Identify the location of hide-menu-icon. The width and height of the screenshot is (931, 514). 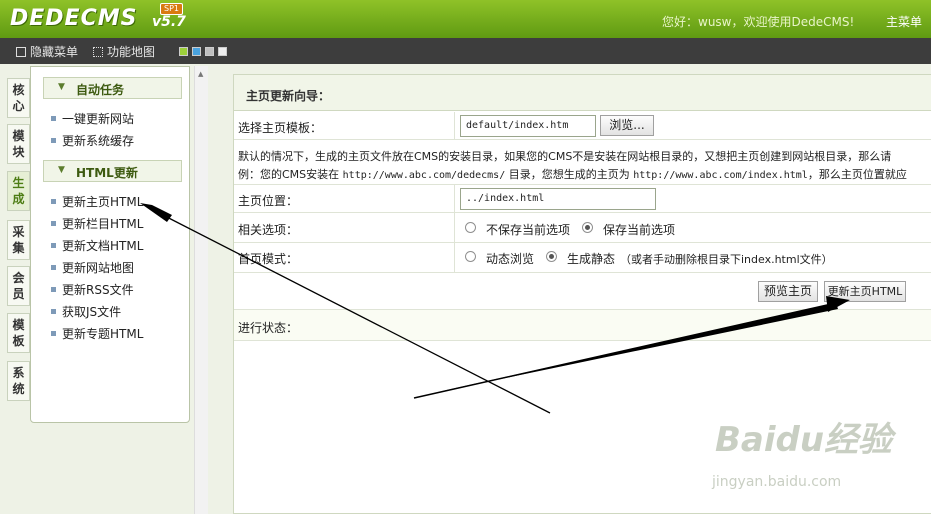
(21, 51).